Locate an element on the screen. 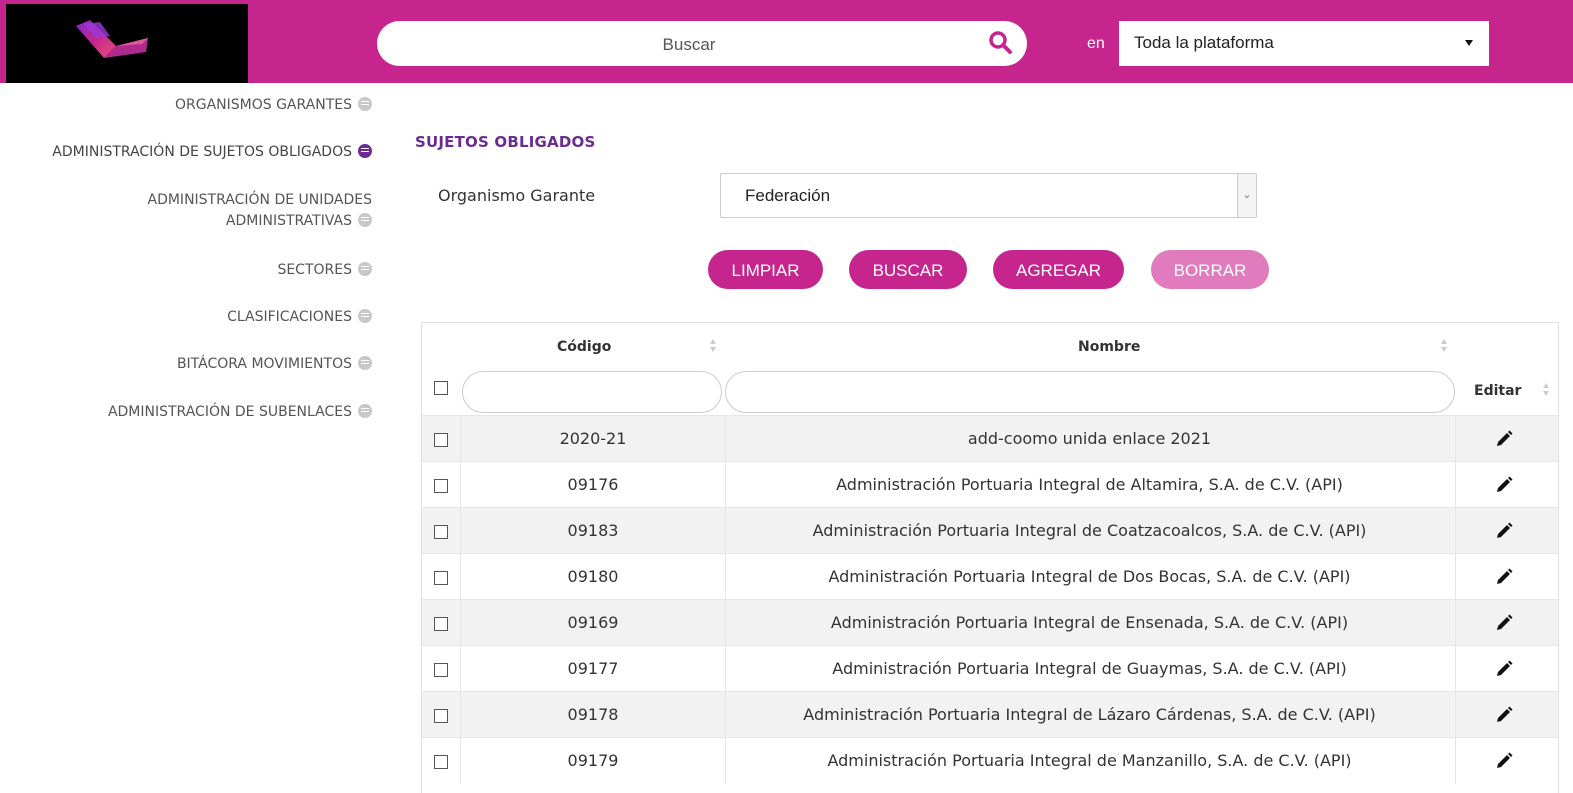 The height and width of the screenshot is (793, 1573). scope-label: en is located at coordinates (1096, 43).